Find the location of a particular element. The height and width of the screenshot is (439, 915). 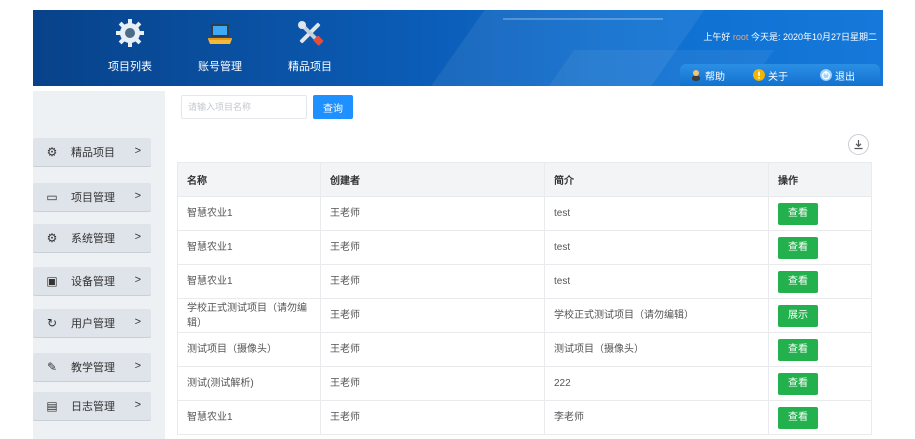

sidebar-item-teaching-management: ✎ 教学管理 > is located at coordinates (92, 367).